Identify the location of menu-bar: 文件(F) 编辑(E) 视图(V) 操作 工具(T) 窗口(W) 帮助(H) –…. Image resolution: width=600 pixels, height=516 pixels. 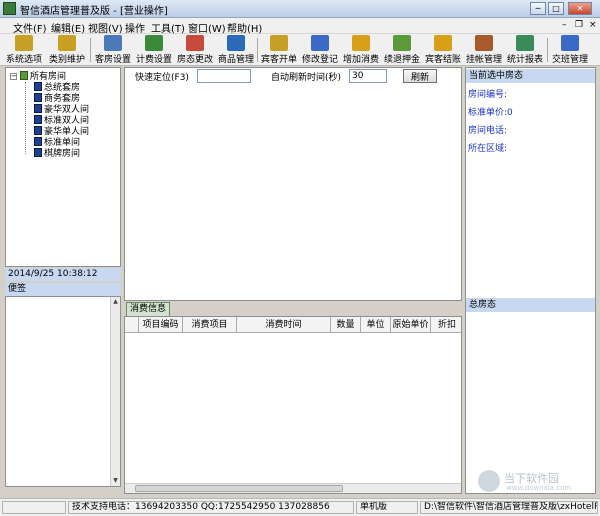
(300, 26).